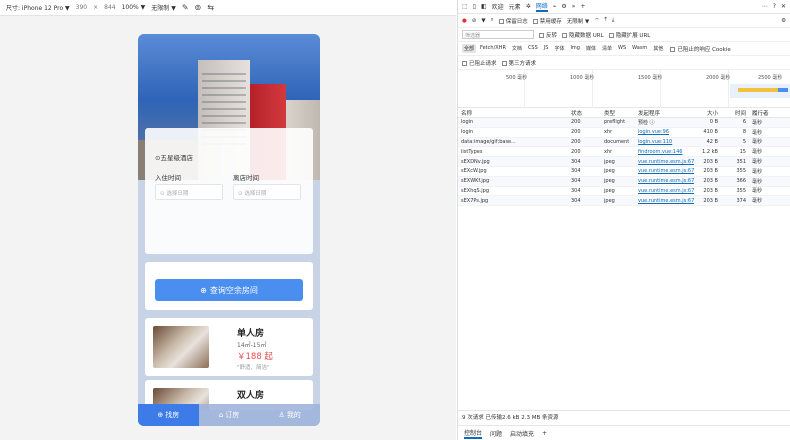 Image resolution: width=790 pixels, height=440 pixels. Describe the element at coordinates (547, 21) in the screenshot. I see `disable-cache-checkbox: 禁用缓存` at that location.